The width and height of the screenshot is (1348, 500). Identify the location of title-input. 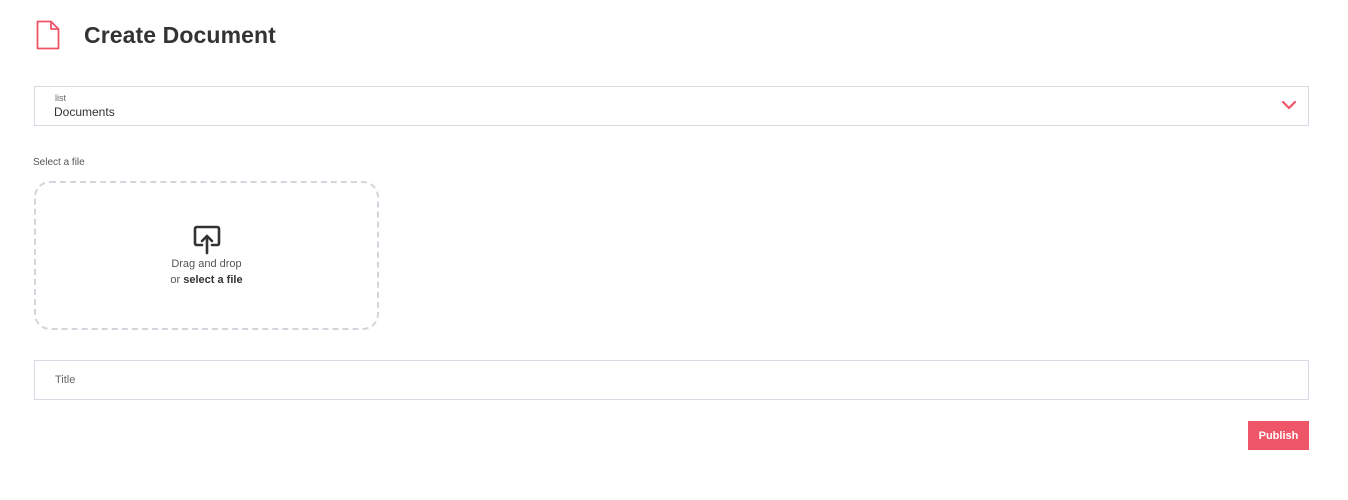
(671, 380).